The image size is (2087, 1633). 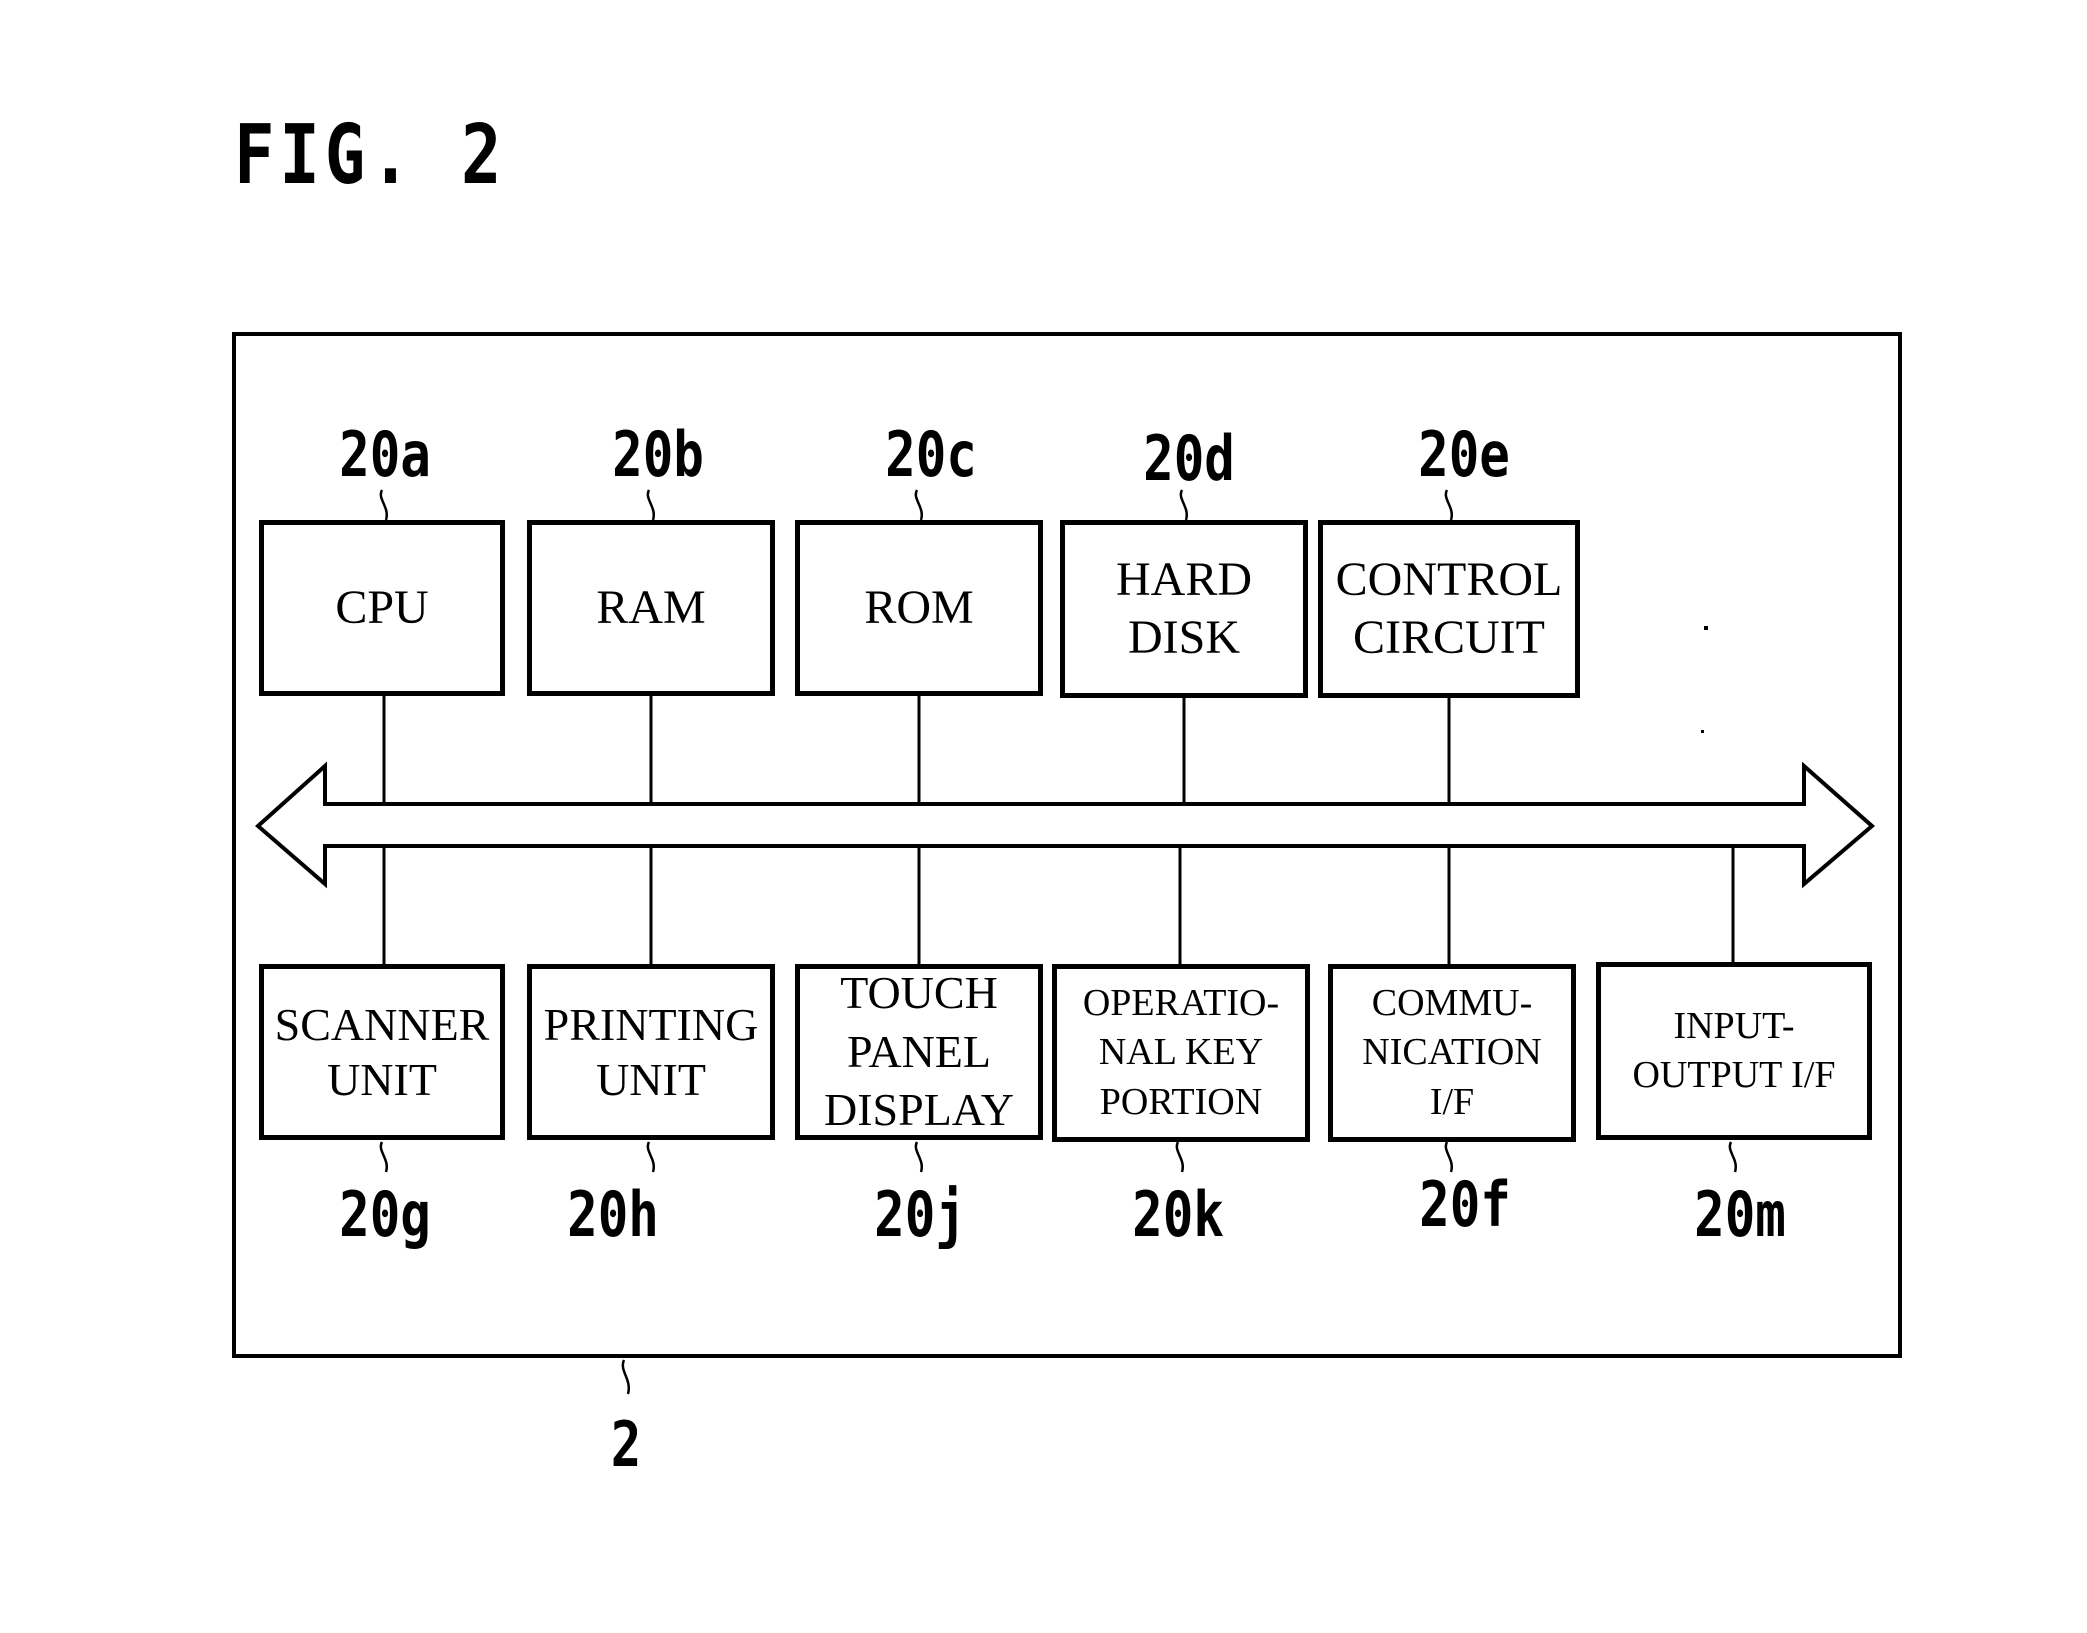 I want to click on operational-key-portion-block: OPERATIO- NAL KEY PORTION, so click(x=1181, y=1053).